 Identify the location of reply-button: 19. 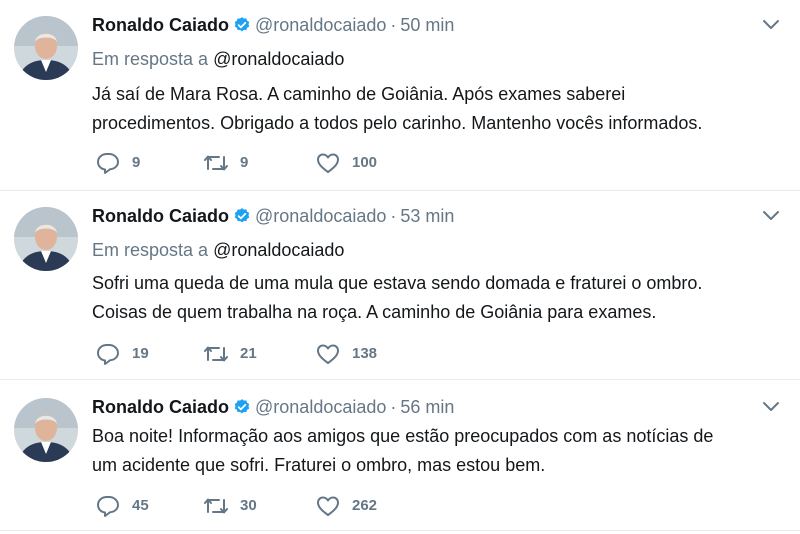
(122, 354).